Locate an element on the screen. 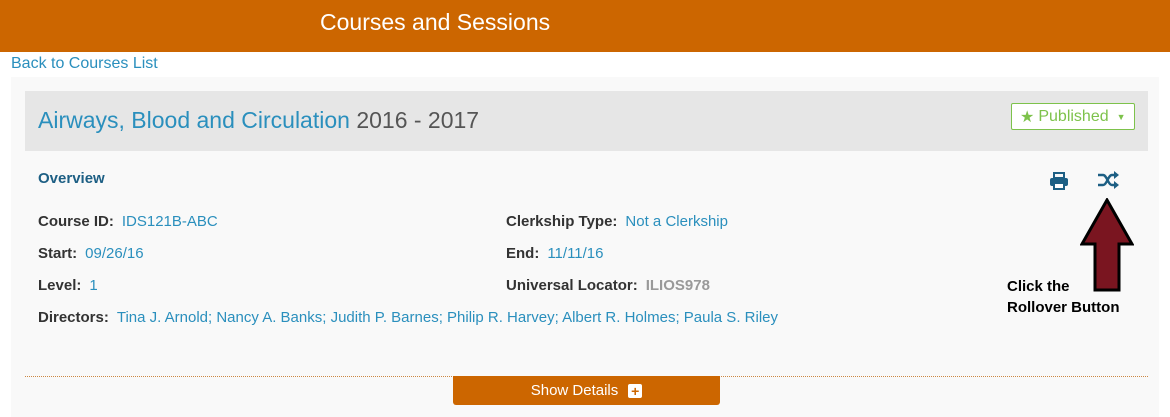 The height and width of the screenshot is (417, 1170). universal-locator-field: Universal Locator: ILIOS978 is located at coordinates (608, 285).